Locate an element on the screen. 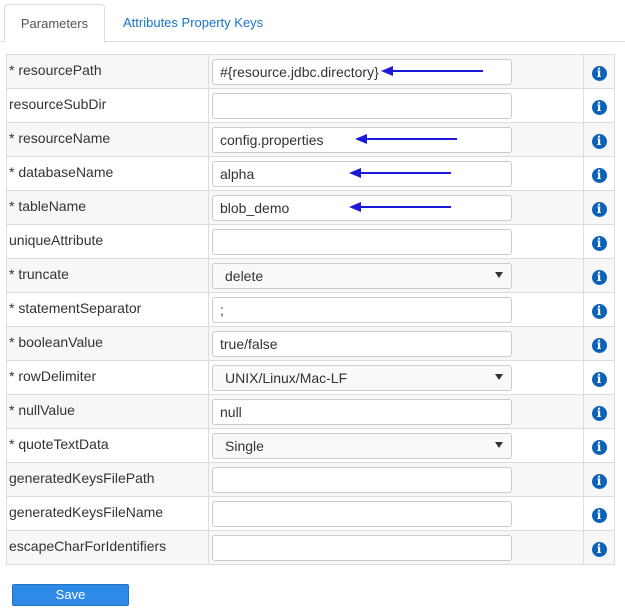 The width and height of the screenshot is (625, 612). tab-attributes-property-keys: Attributes Property Keys is located at coordinates (193, 23).